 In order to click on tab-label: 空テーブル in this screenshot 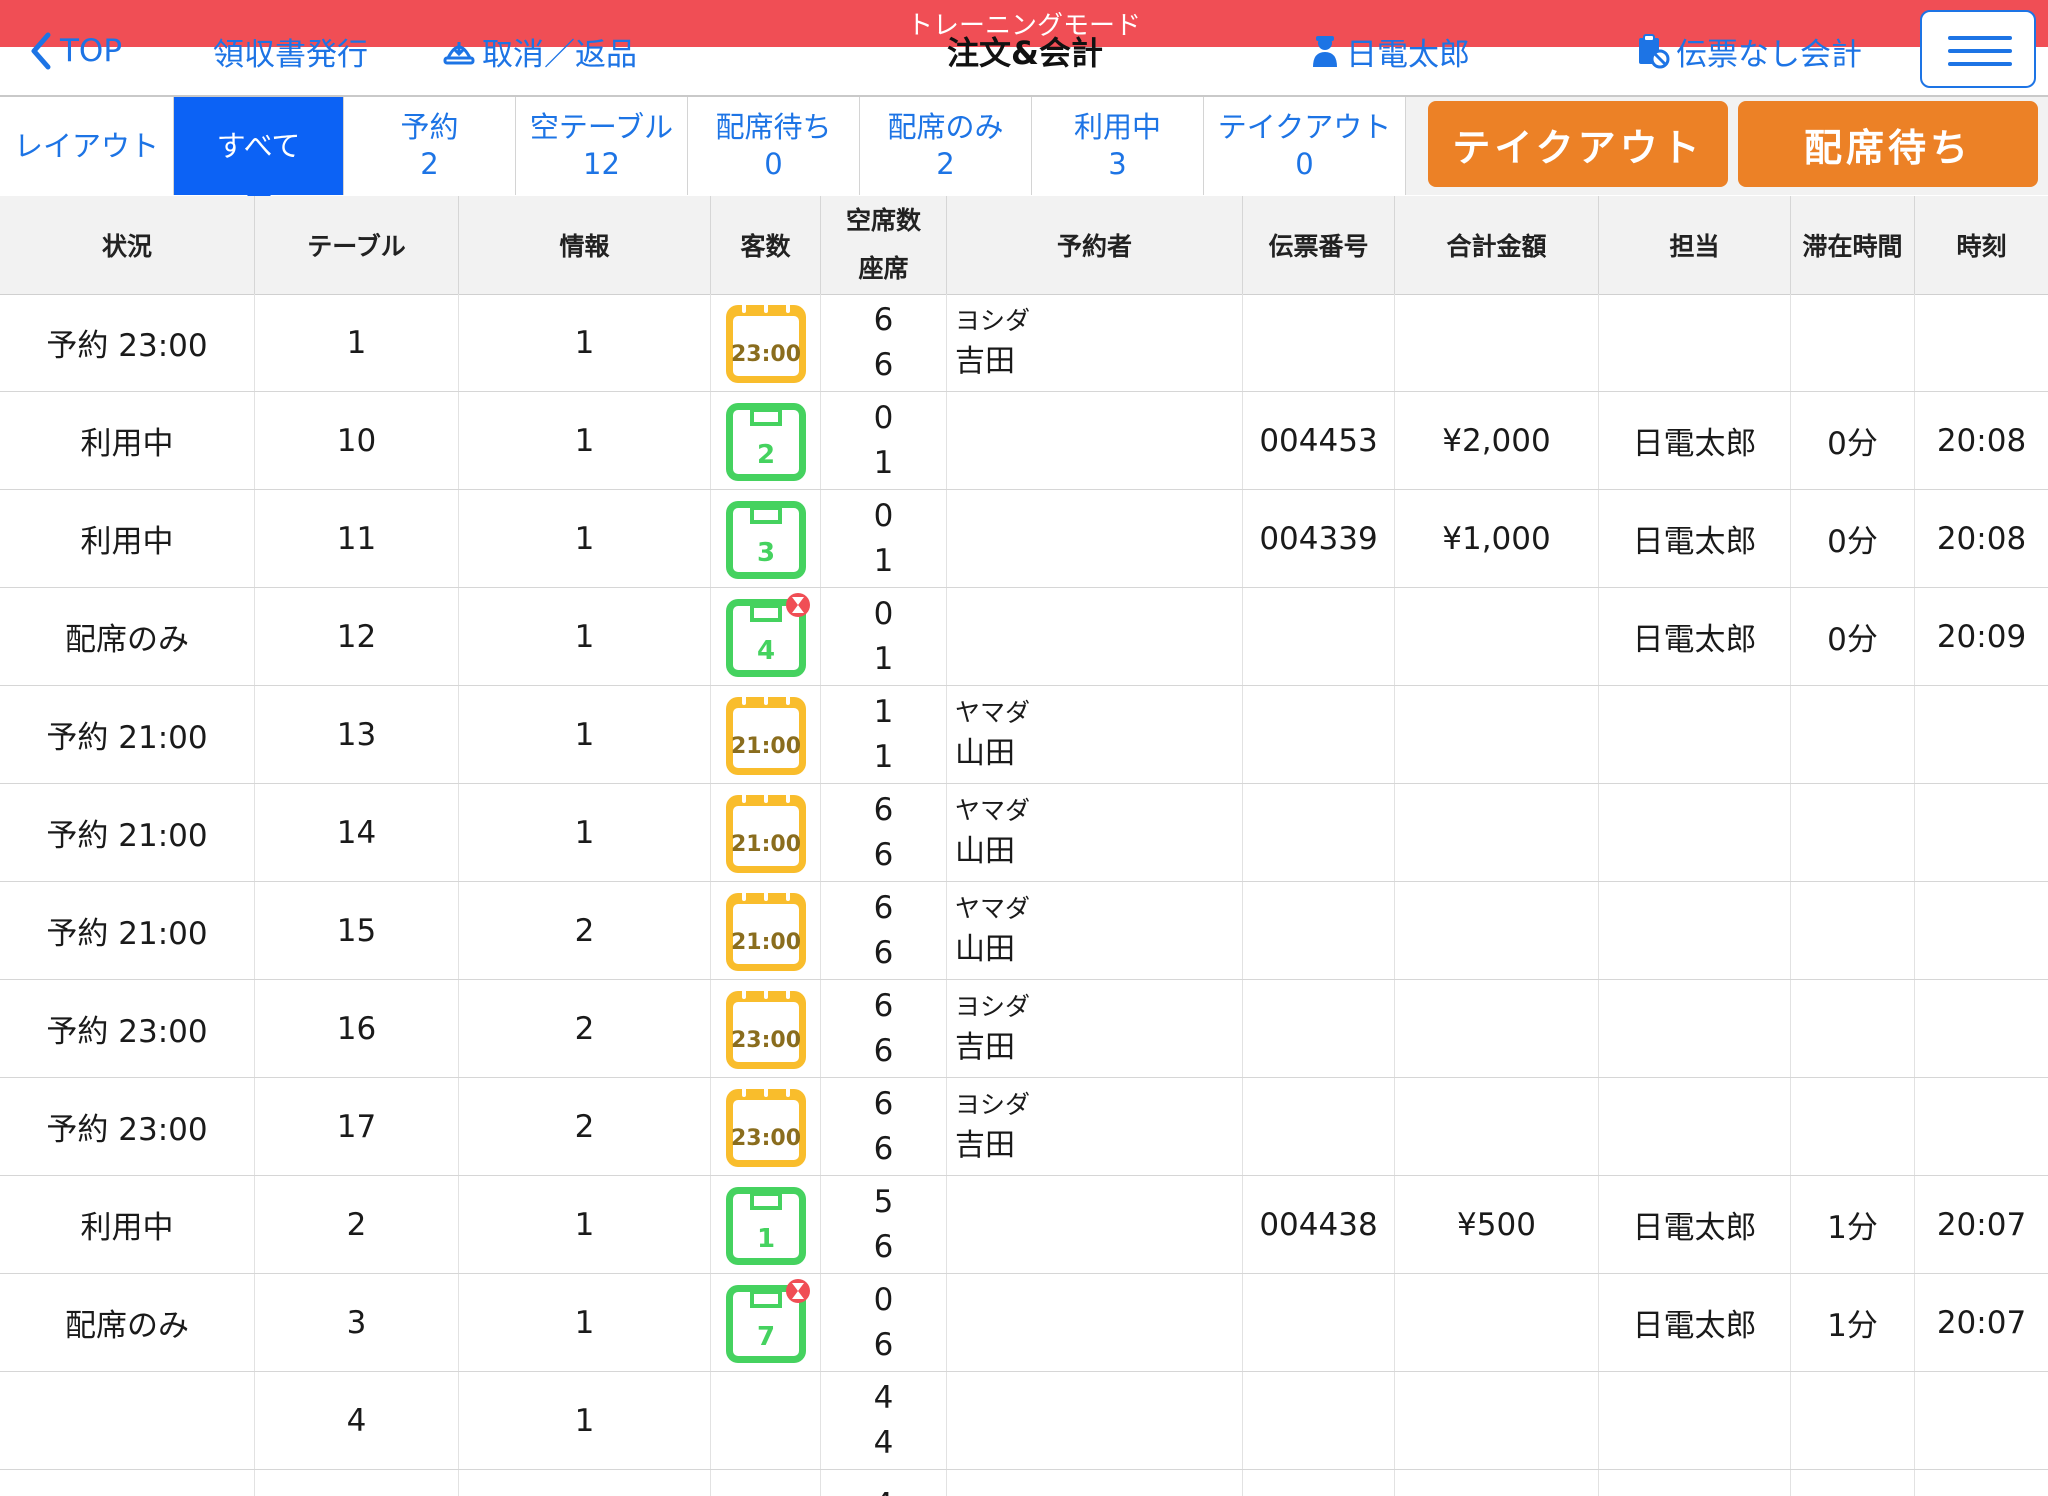, I will do `click(601, 127)`.